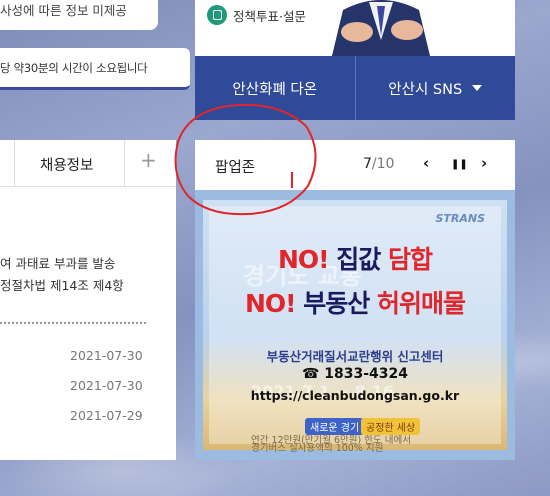 The height and width of the screenshot is (496, 550). I want to click on report-phone: ☎ 1833-4324, so click(355, 374).